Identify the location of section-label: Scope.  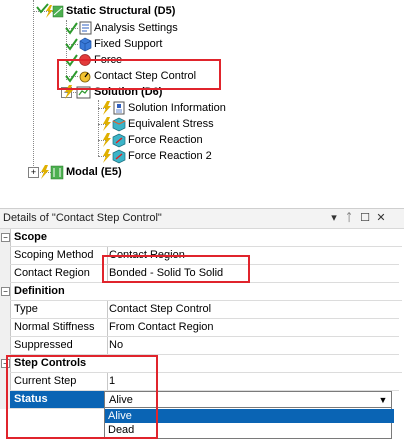
(206, 238).